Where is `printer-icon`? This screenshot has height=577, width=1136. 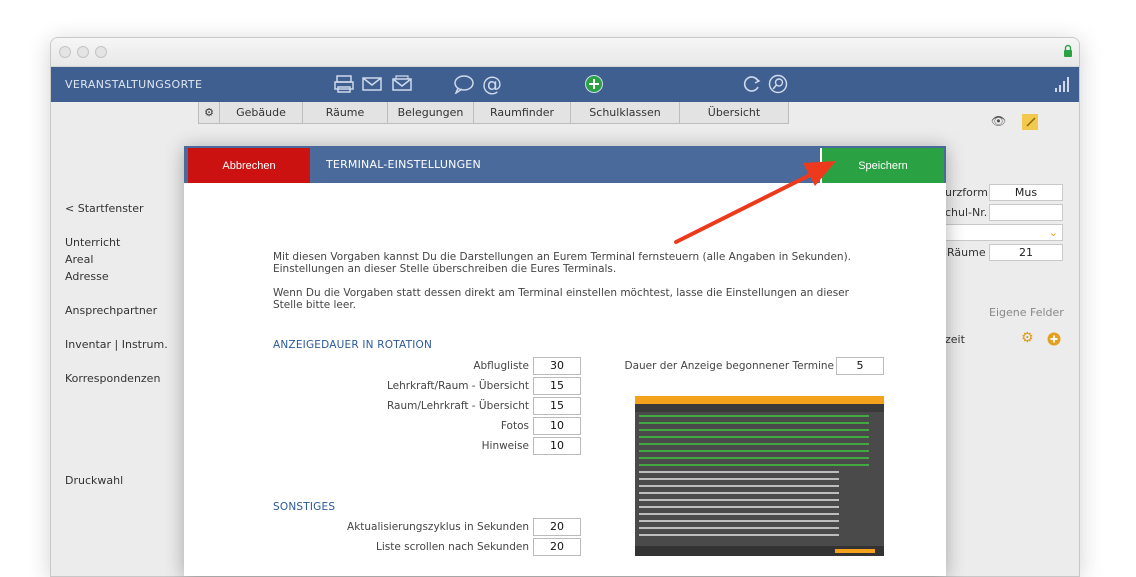
printer-icon is located at coordinates (344, 84).